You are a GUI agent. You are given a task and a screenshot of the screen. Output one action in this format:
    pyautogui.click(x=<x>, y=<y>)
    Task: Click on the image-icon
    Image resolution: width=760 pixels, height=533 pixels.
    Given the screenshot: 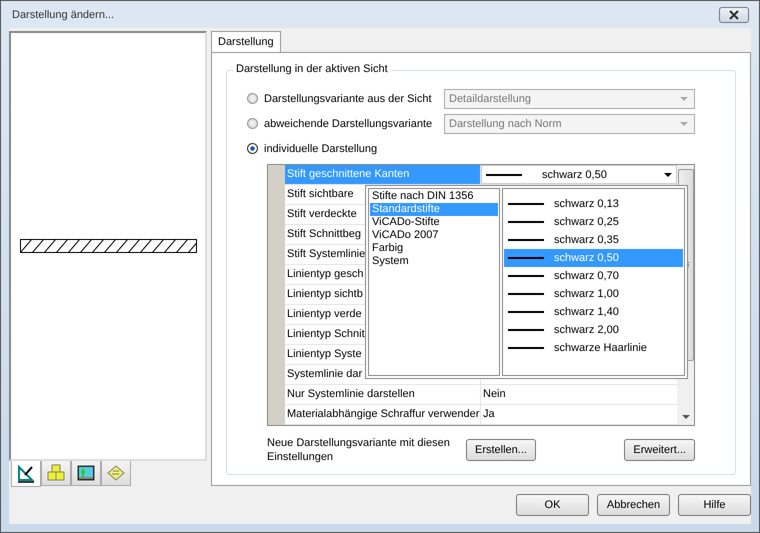 What is the action you would take?
    pyautogui.click(x=86, y=473)
    